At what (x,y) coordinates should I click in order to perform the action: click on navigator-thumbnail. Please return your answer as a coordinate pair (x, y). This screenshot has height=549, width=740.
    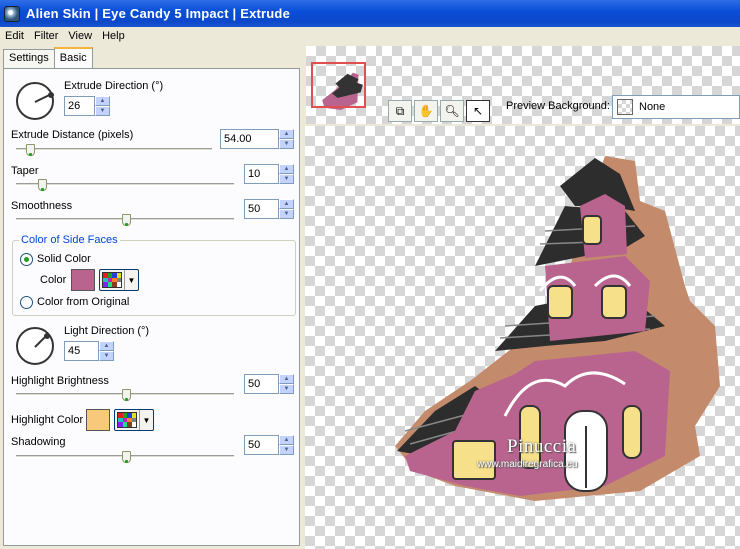
    Looking at the image, I should click on (344, 85).